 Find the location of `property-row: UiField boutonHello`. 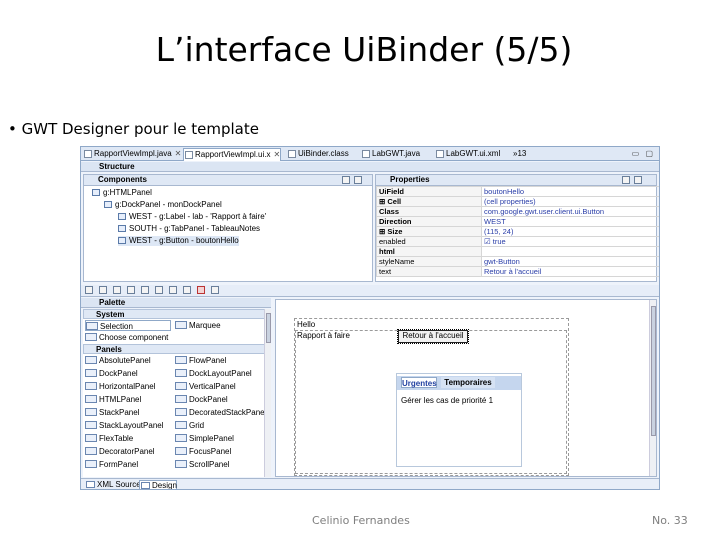

property-row: UiField boutonHello is located at coordinates (517, 191).